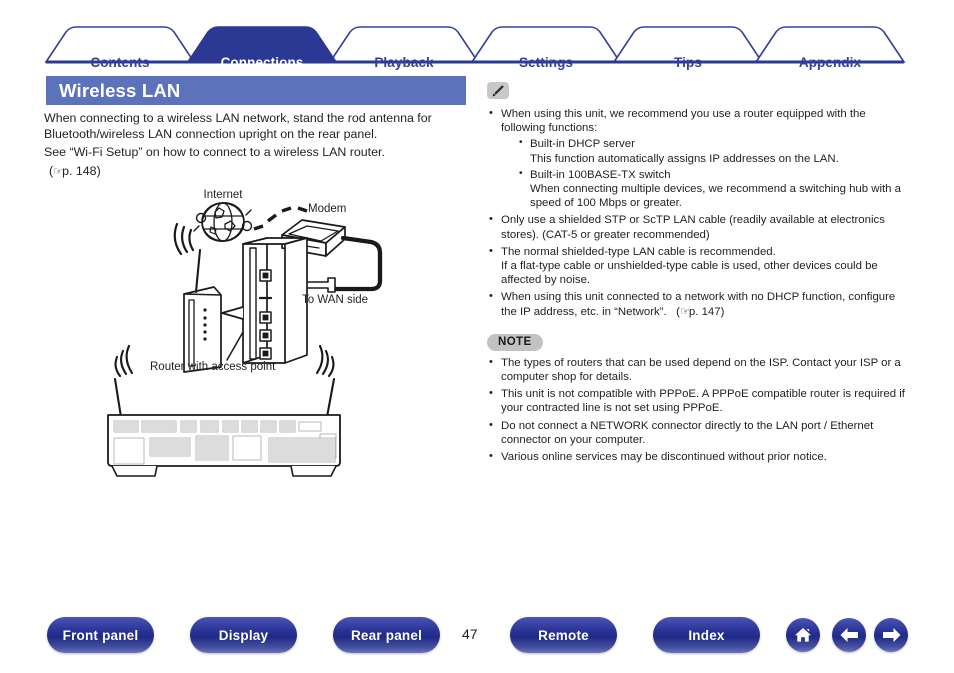 The width and height of the screenshot is (954, 673). I want to click on remote-label: Remote, so click(563, 635).